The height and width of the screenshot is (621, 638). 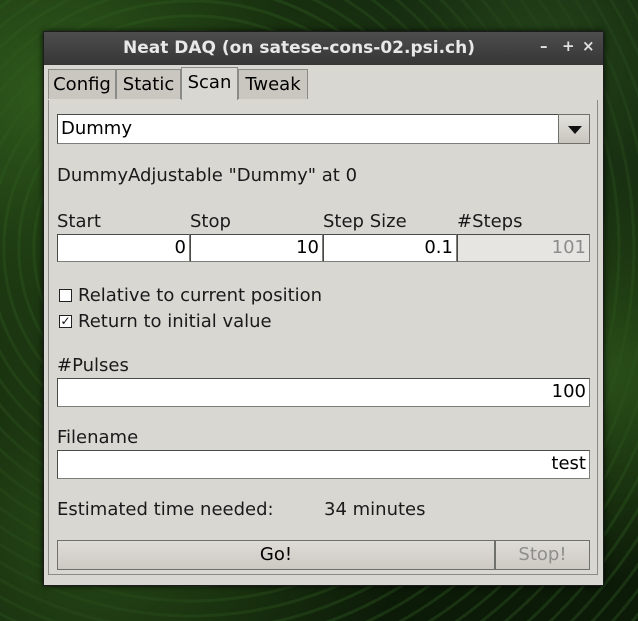 I want to click on tab-config: Config, so click(x=82, y=84).